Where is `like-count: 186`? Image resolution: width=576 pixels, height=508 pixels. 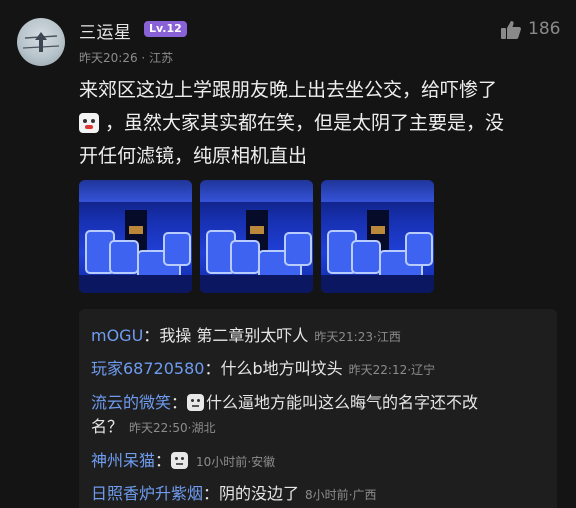
like-count: 186 is located at coordinates (544, 29).